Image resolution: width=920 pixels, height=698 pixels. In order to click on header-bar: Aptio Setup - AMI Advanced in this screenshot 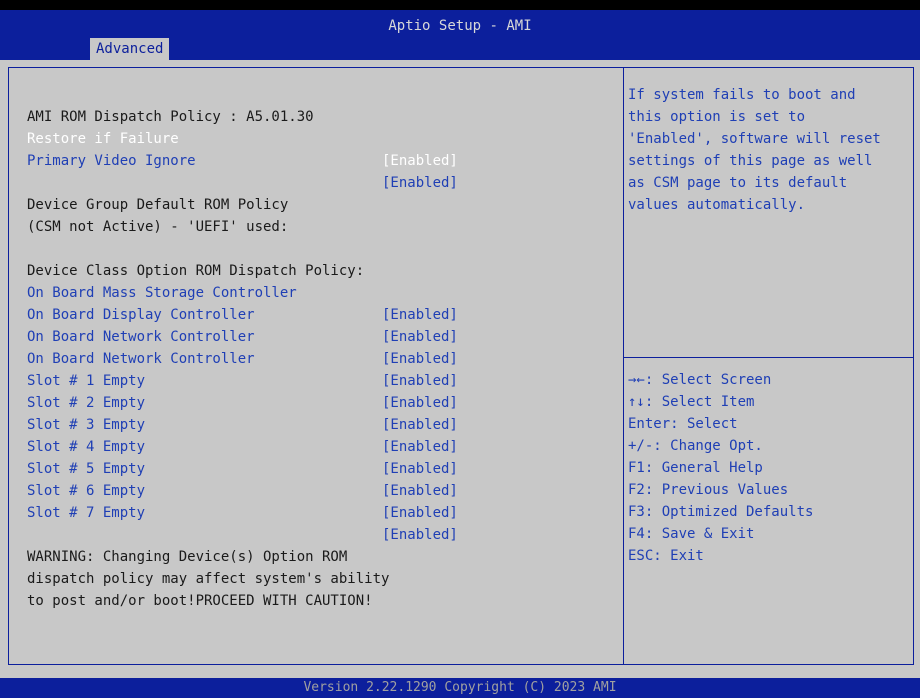, I will do `click(460, 30)`.